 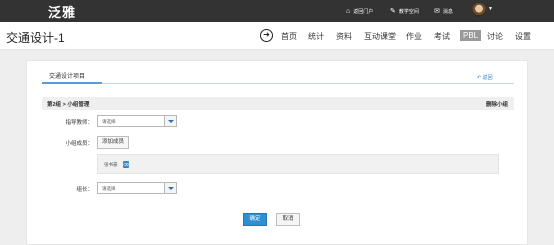 I want to click on member-name: 张书豪, so click(x=111, y=164).